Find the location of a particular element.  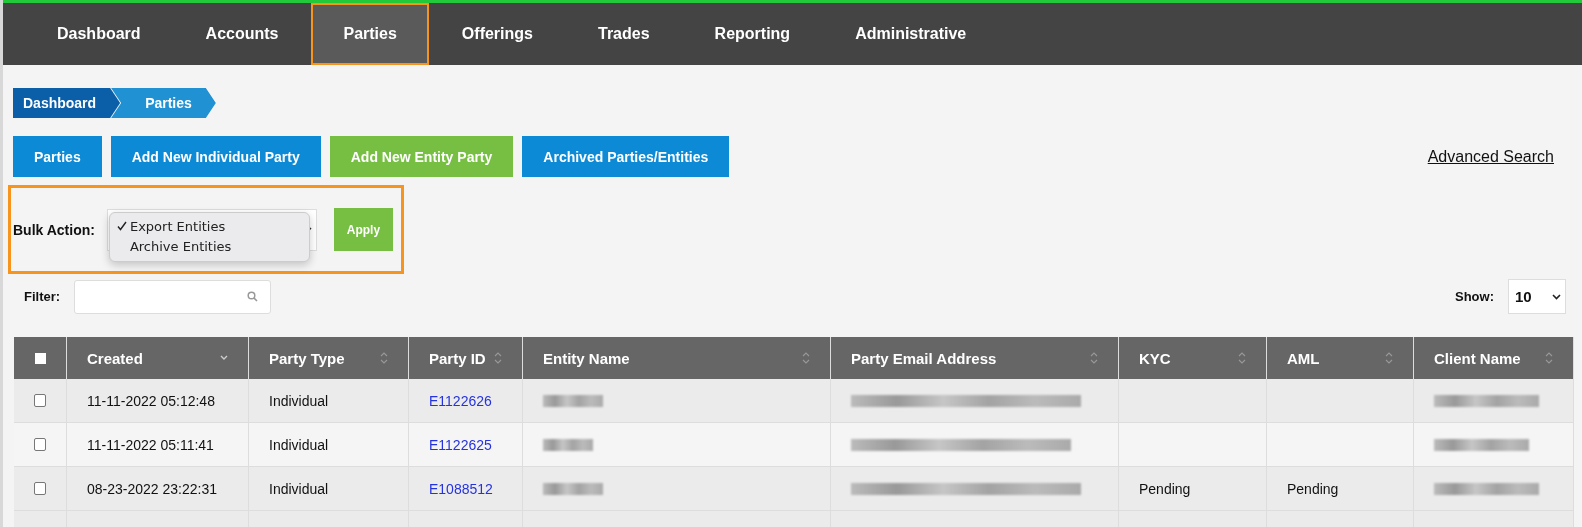

chevron-icon is located at coordinates (1556, 296).